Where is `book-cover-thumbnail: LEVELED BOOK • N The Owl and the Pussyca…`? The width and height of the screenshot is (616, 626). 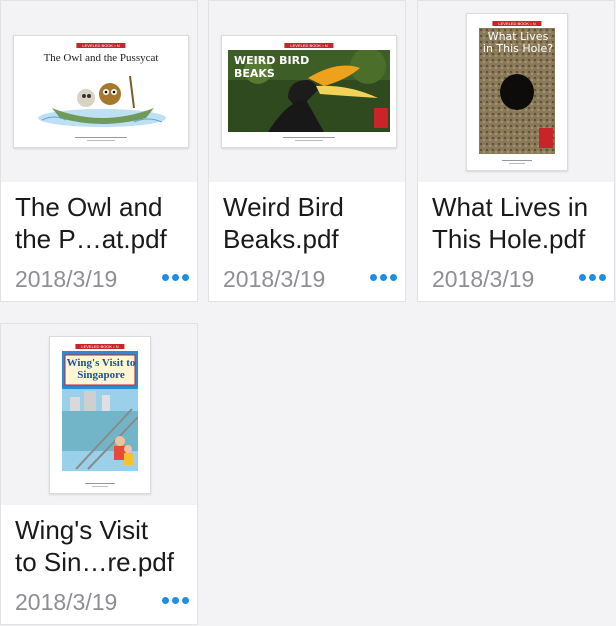
book-cover-thumbnail: LEVELED BOOK • N The Owl and the Pussyca… is located at coordinates (101, 91).